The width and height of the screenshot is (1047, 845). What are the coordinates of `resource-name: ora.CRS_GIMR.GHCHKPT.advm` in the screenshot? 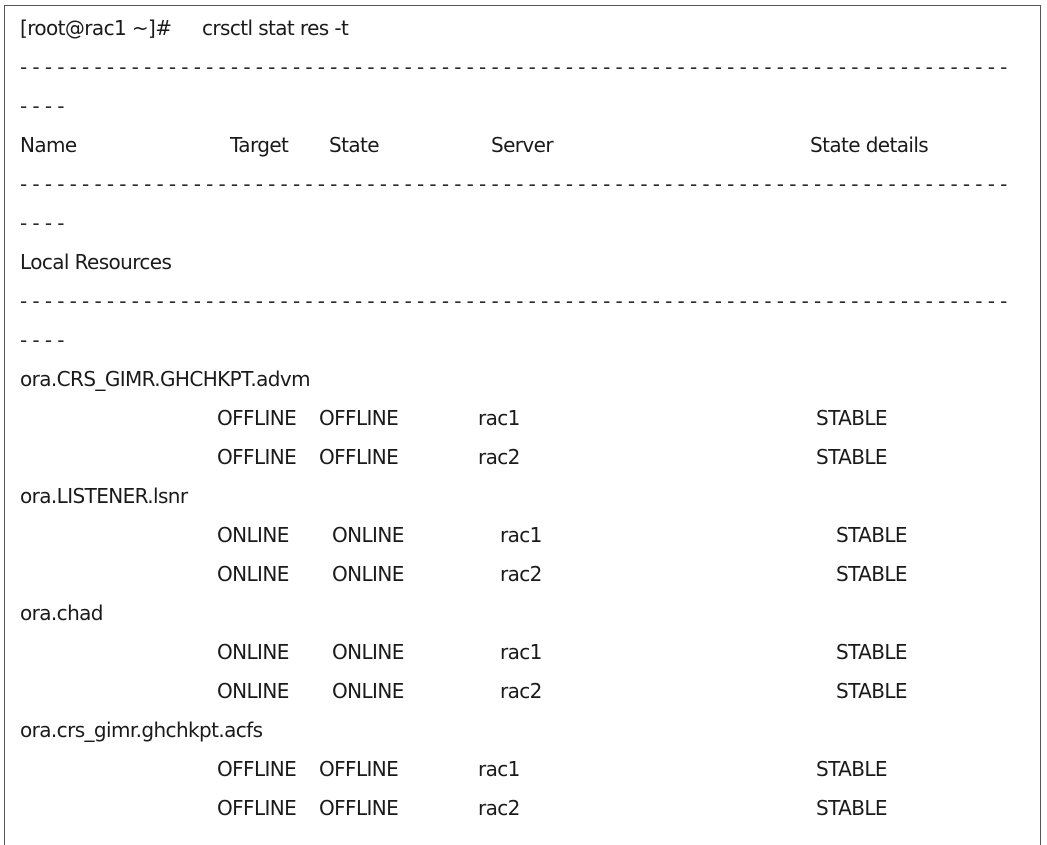 It's located at (165, 379).